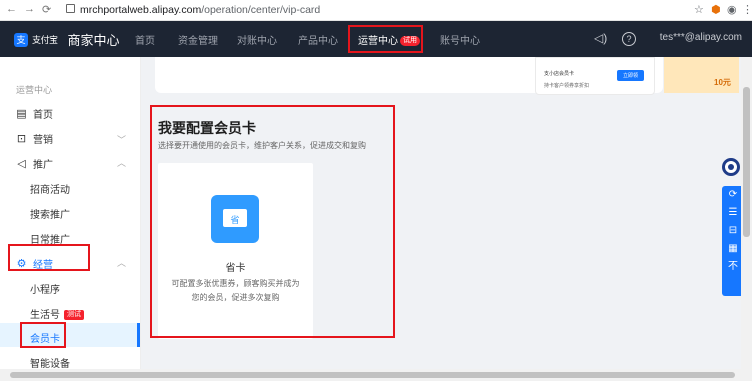 The image size is (752, 381). What do you see at coordinates (45, 288) in the screenshot?
I see `sidebar-sub-miniprogram: 小程序` at bounding box center [45, 288].